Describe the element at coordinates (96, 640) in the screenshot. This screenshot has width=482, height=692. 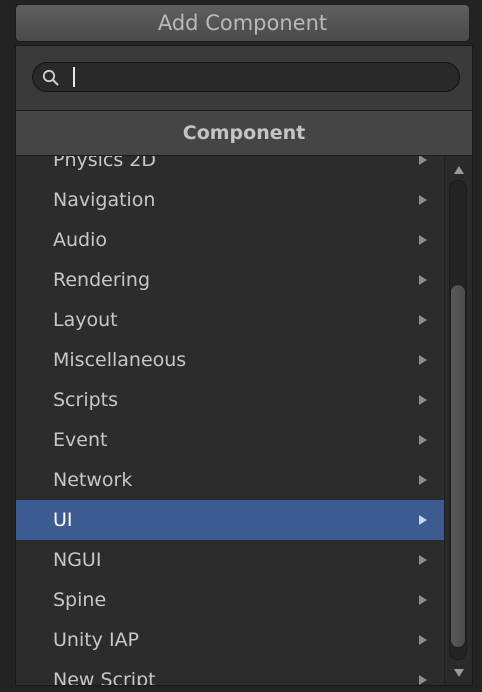
I see `list-item-label: Unity IAP` at that location.